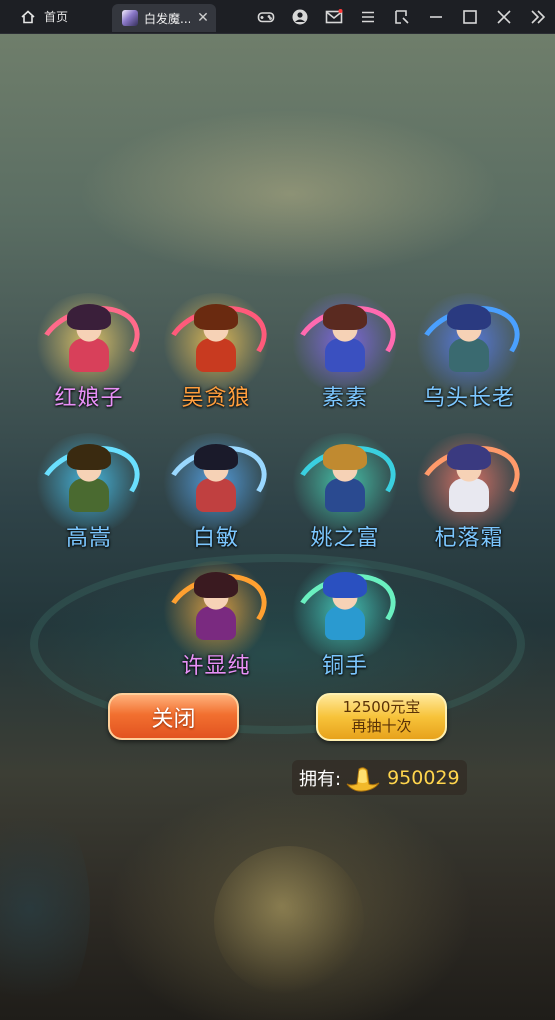 The height and width of the screenshot is (1020, 555). I want to click on close-button: 关闭, so click(173, 716).